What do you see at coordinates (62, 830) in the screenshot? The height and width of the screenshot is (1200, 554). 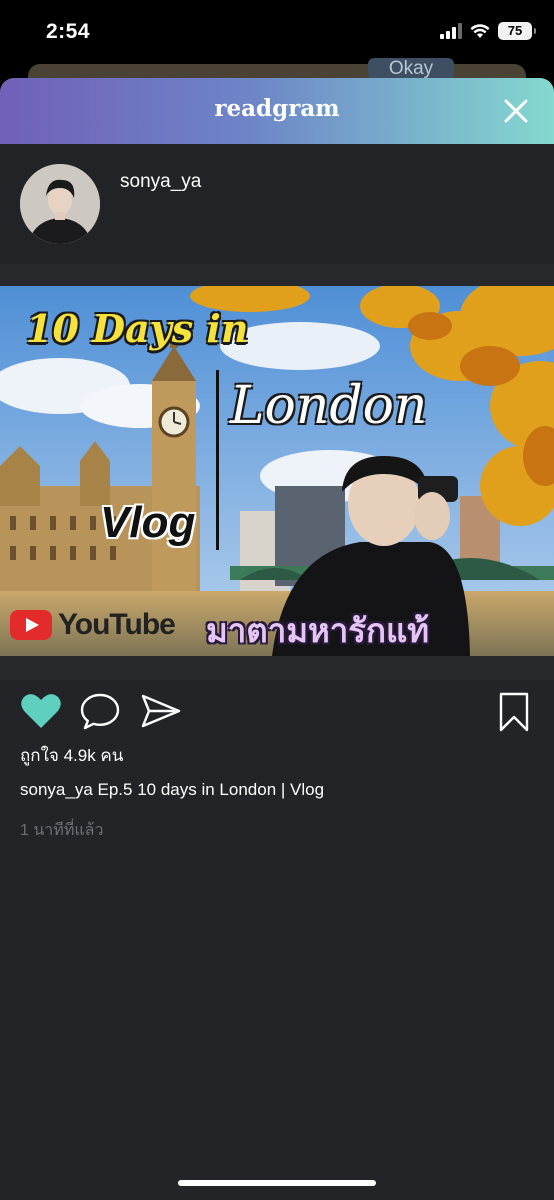 I see `post-timestamp: 1 นาทีที่แล้ว` at bounding box center [62, 830].